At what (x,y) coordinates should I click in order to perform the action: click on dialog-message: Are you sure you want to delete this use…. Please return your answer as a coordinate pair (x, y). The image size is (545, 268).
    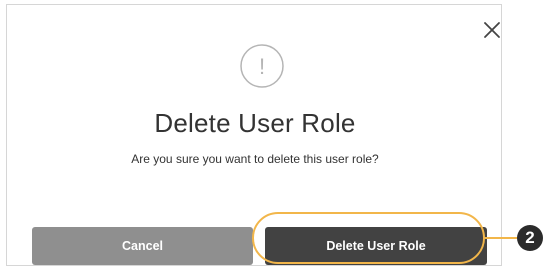
    Looking at the image, I should click on (255, 159).